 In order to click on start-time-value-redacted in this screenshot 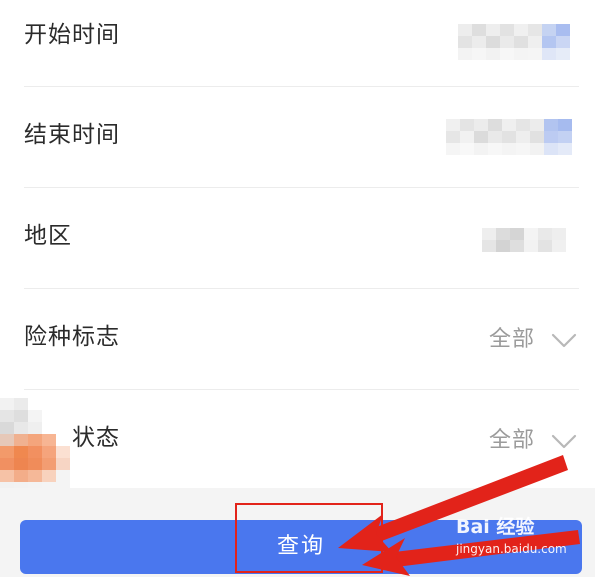, I will do `click(514, 42)`.